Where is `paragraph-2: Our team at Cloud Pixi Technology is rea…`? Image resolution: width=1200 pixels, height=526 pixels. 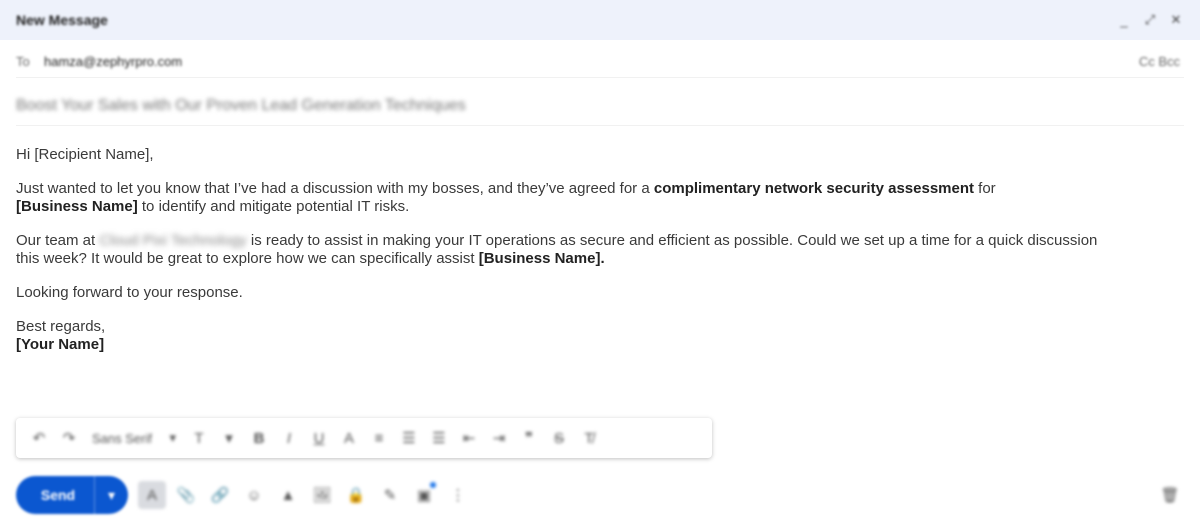 paragraph-2: Our team at Cloud Pixi Technology is rea… is located at coordinates (561, 250).